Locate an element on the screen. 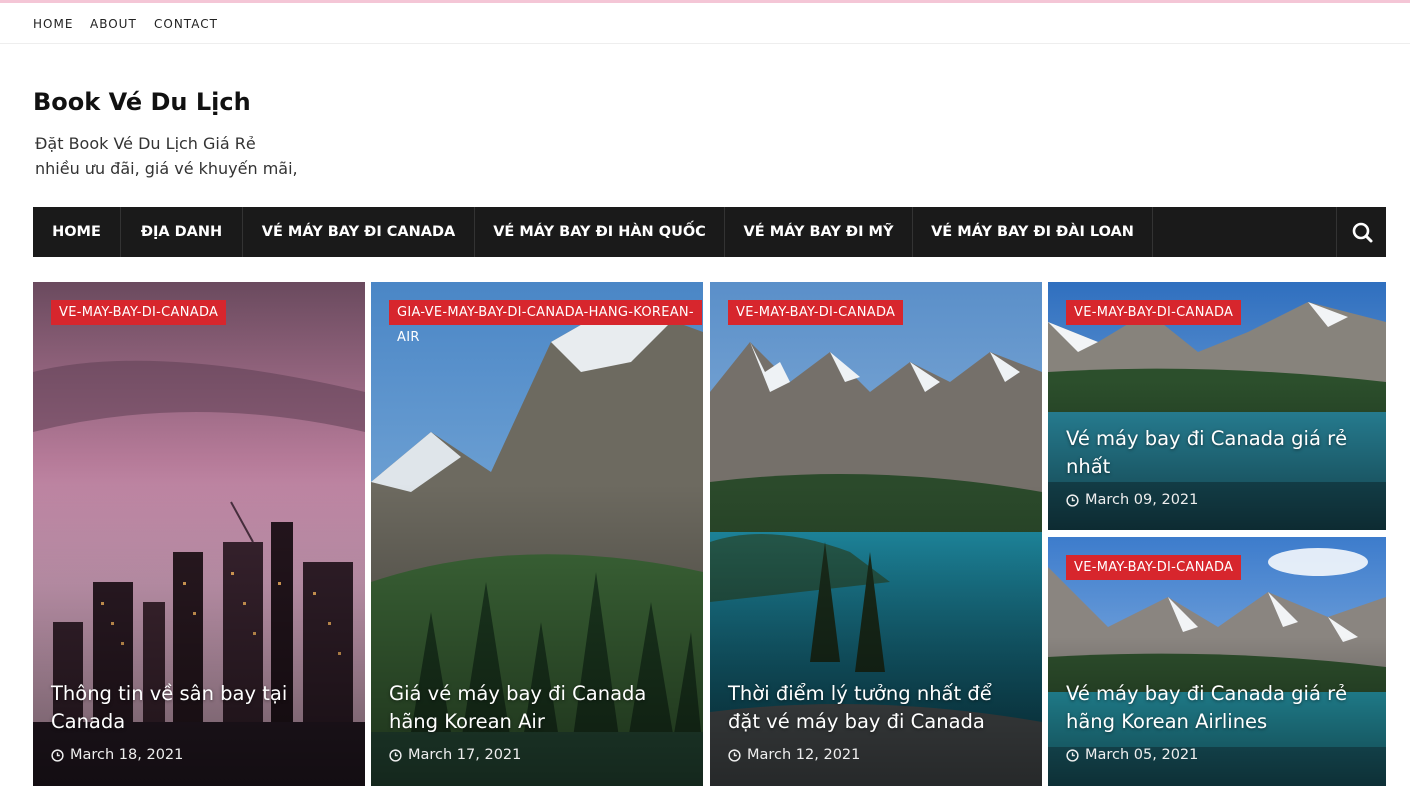 This screenshot has width=1410, height=798. post-date-text: March 12, 2021 is located at coordinates (804, 755).